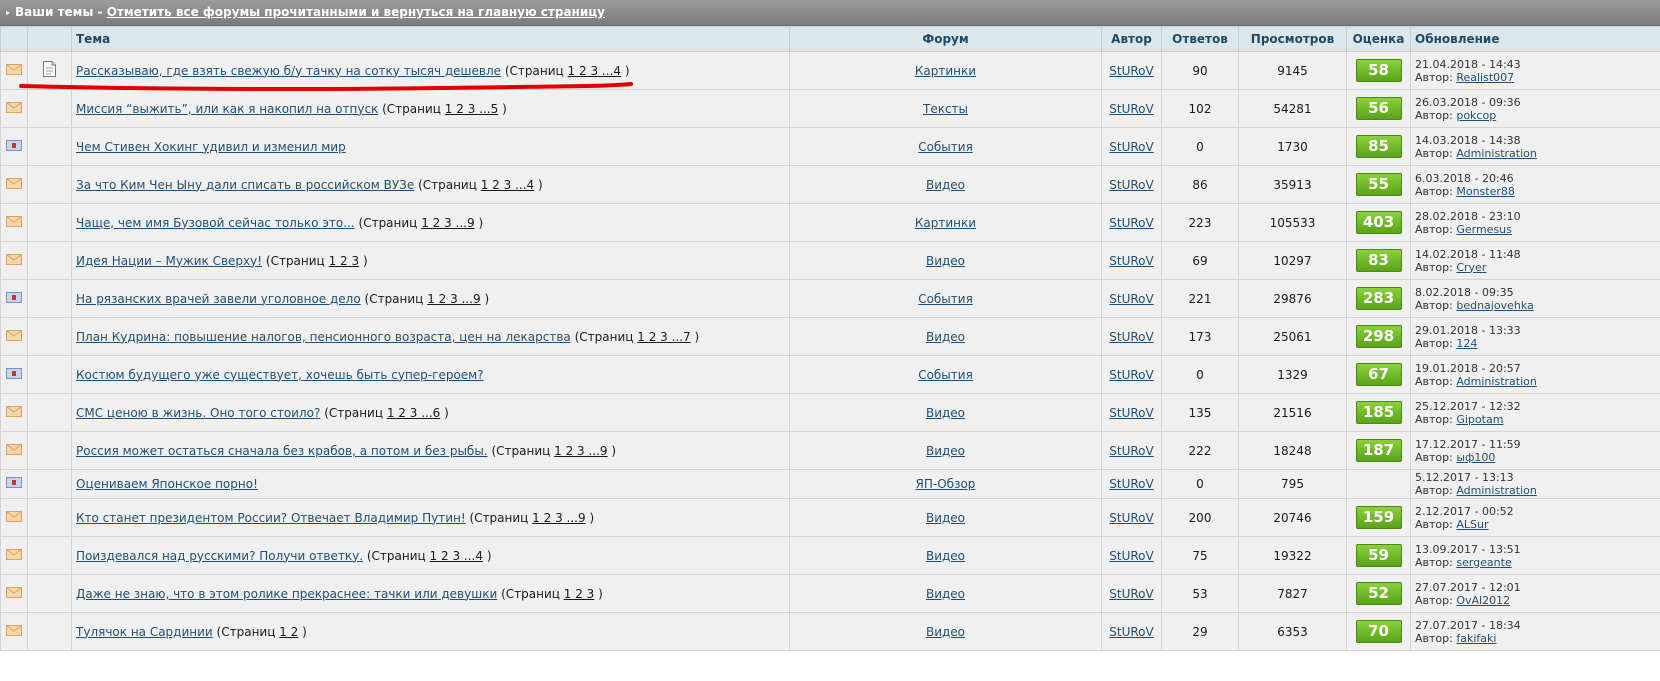 Image resolution: width=1660 pixels, height=681 pixels. Describe the element at coordinates (1292, 555) in the screenshot. I see `views-cell: 19322` at that location.